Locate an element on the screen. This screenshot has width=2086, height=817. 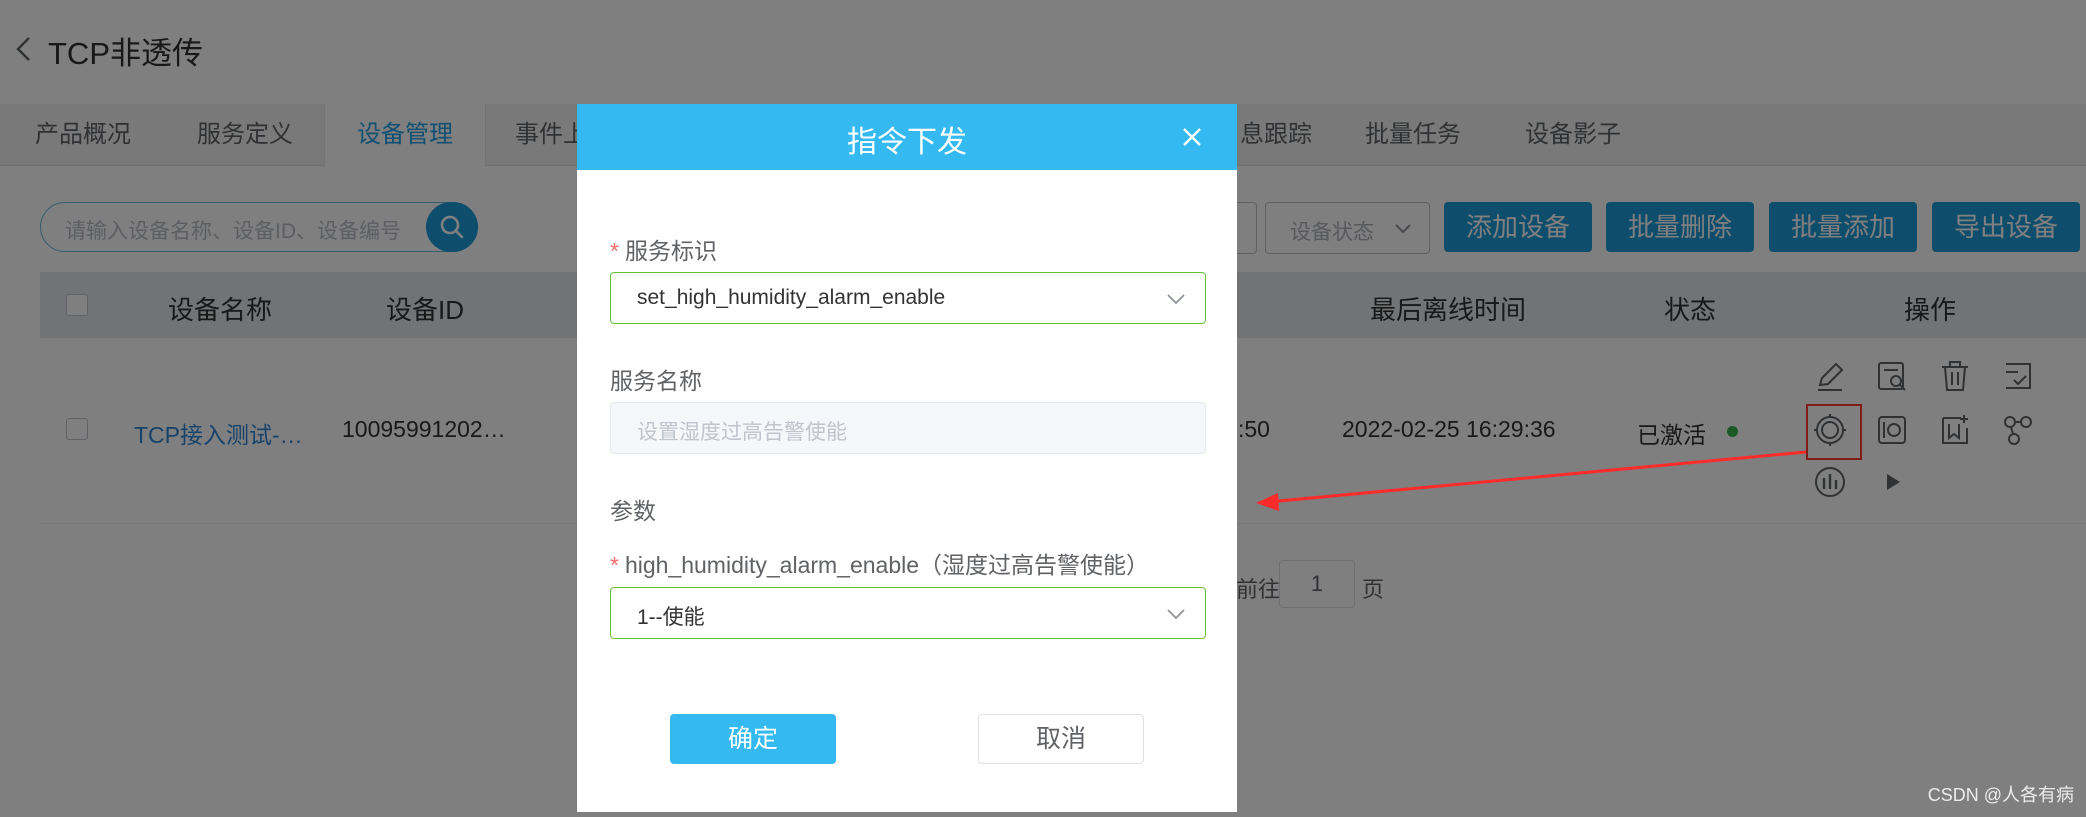
service-id-label: * 服务标识 is located at coordinates (663, 251).